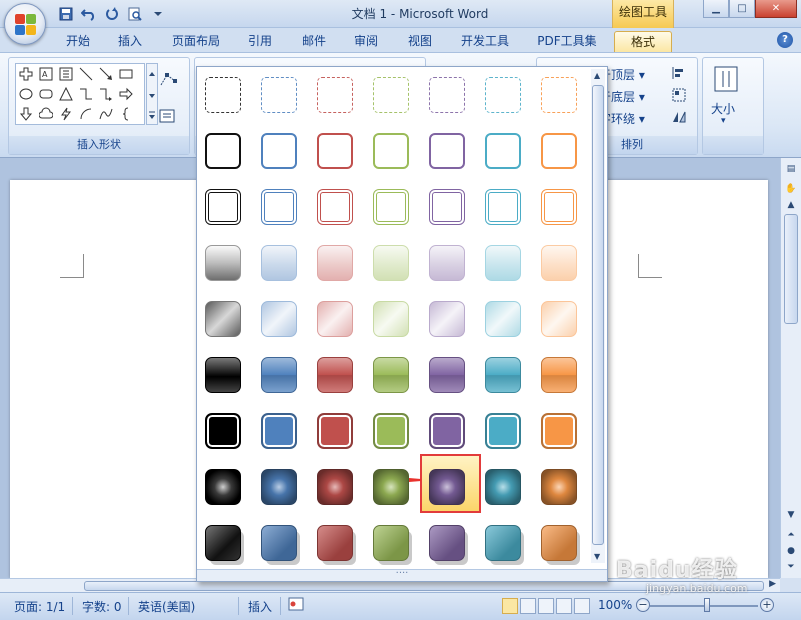  Describe the element at coordinates (503, 95) in the screenshot. I see `style-dashed-outline-aqua` at that location.